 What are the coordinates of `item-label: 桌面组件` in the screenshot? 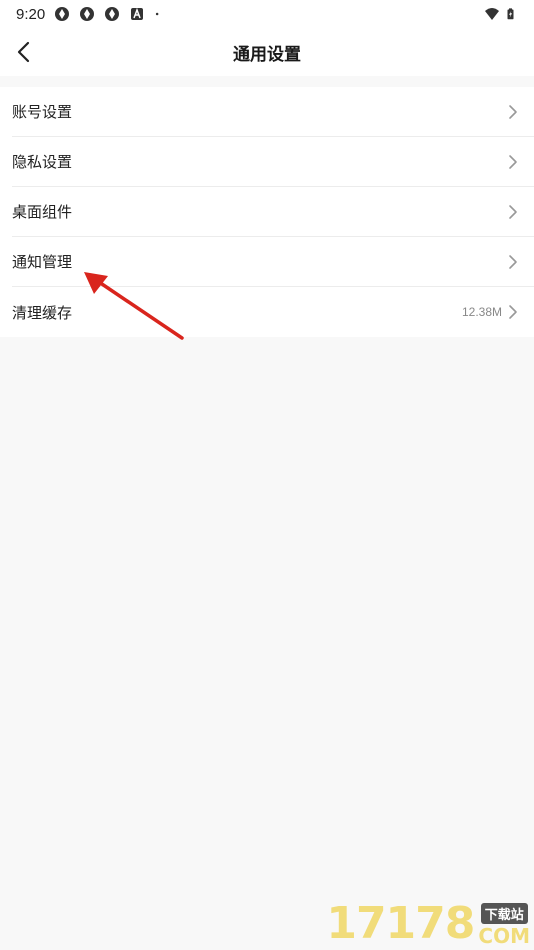 It's located at (42, 212).